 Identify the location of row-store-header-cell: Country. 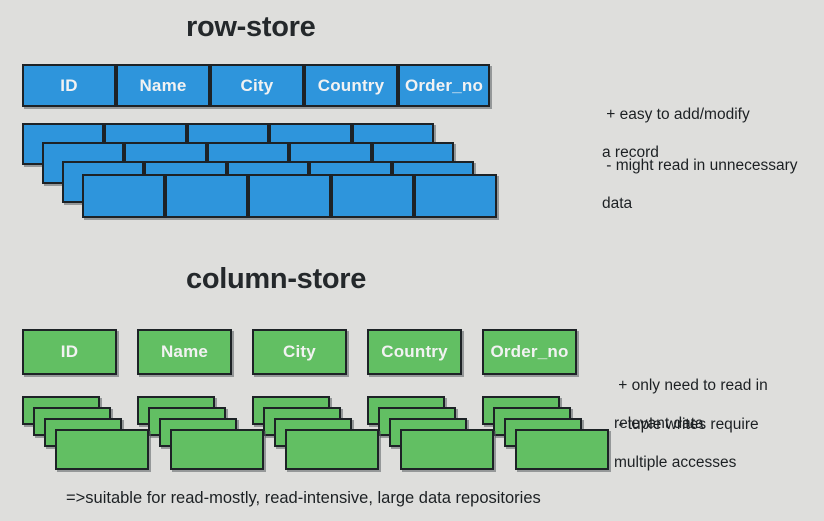
(351, 85).